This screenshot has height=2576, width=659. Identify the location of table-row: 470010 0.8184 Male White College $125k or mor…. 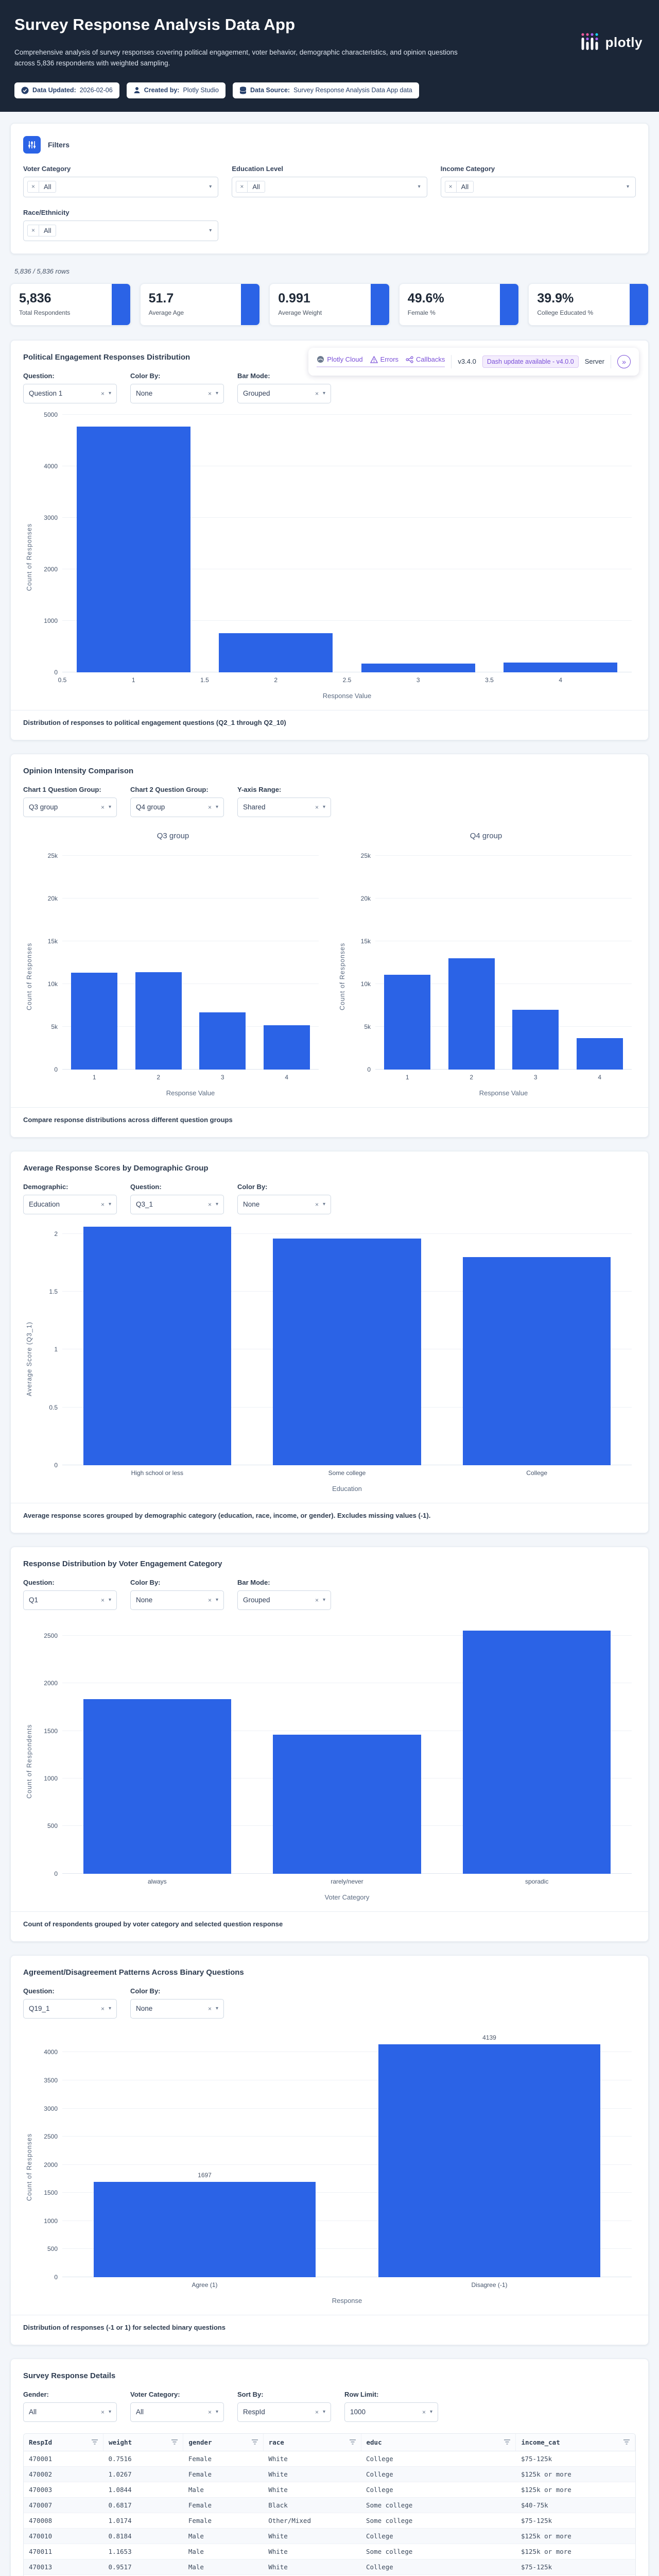
(329, 2536).